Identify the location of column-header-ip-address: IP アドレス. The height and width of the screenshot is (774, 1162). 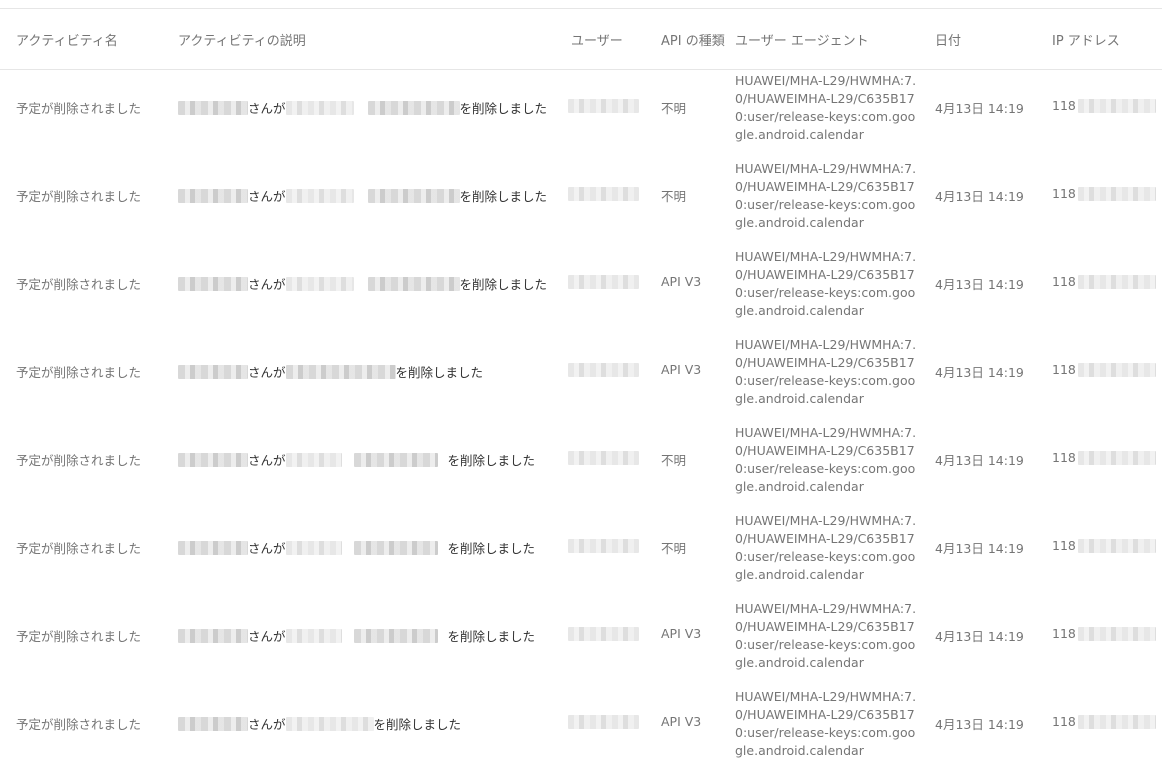
(1086, 39).